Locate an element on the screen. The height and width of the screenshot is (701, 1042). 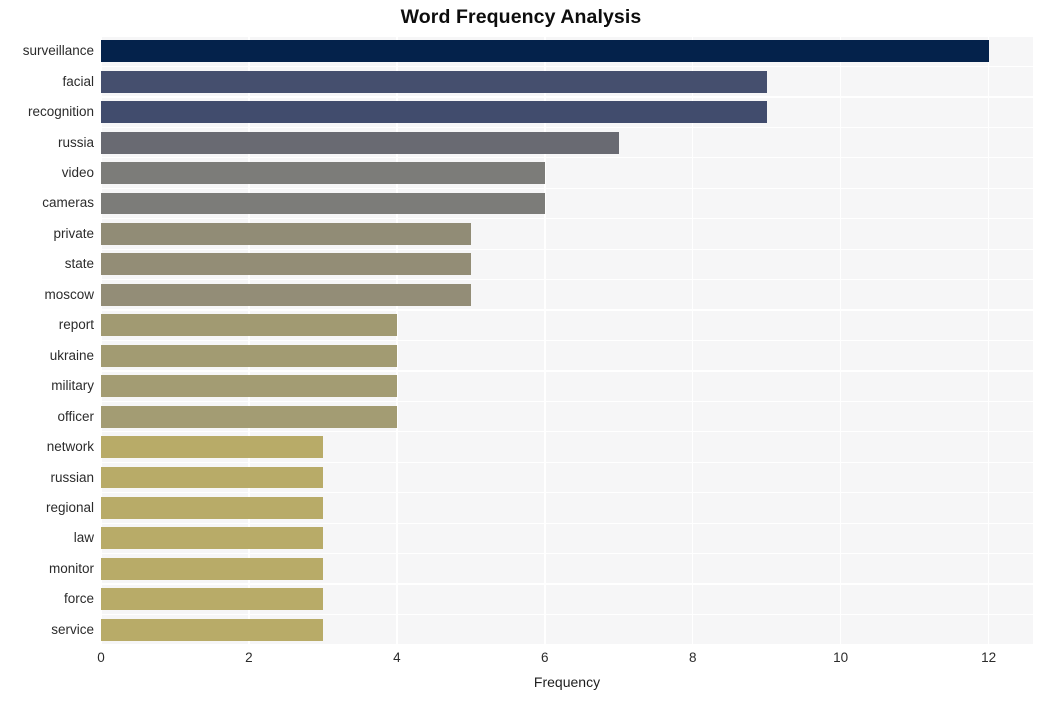
bar-report is located at coordinates (249, 325).